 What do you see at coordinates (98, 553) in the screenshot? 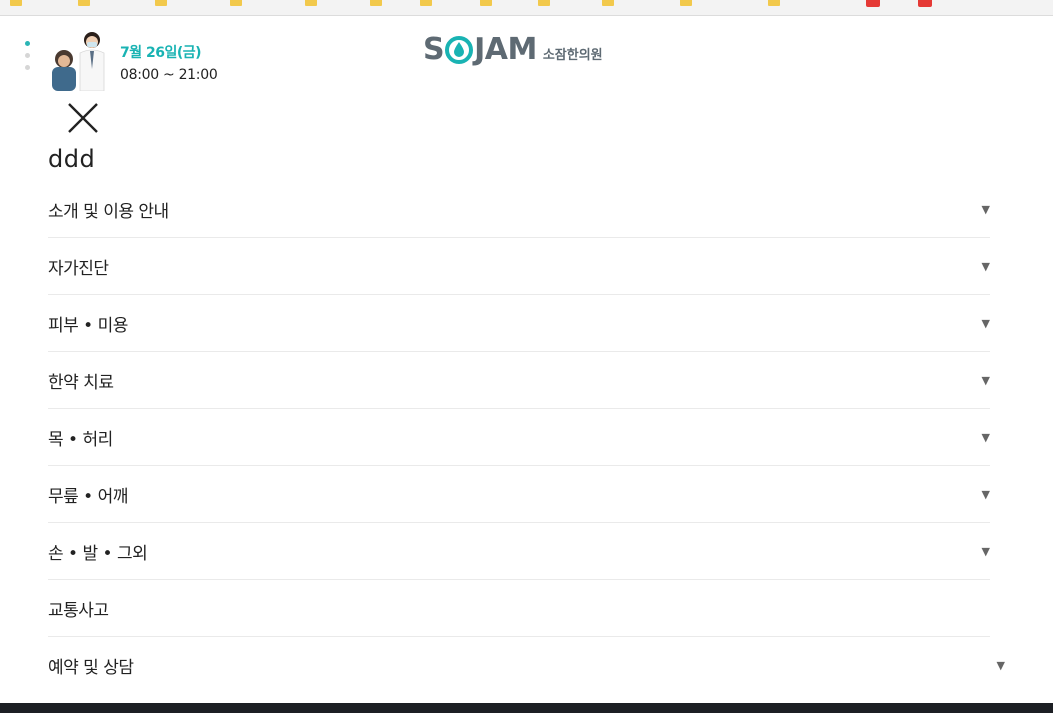
I see `menu-item-label: 손 • 발 • 그외` at bounding box center [98, 553].